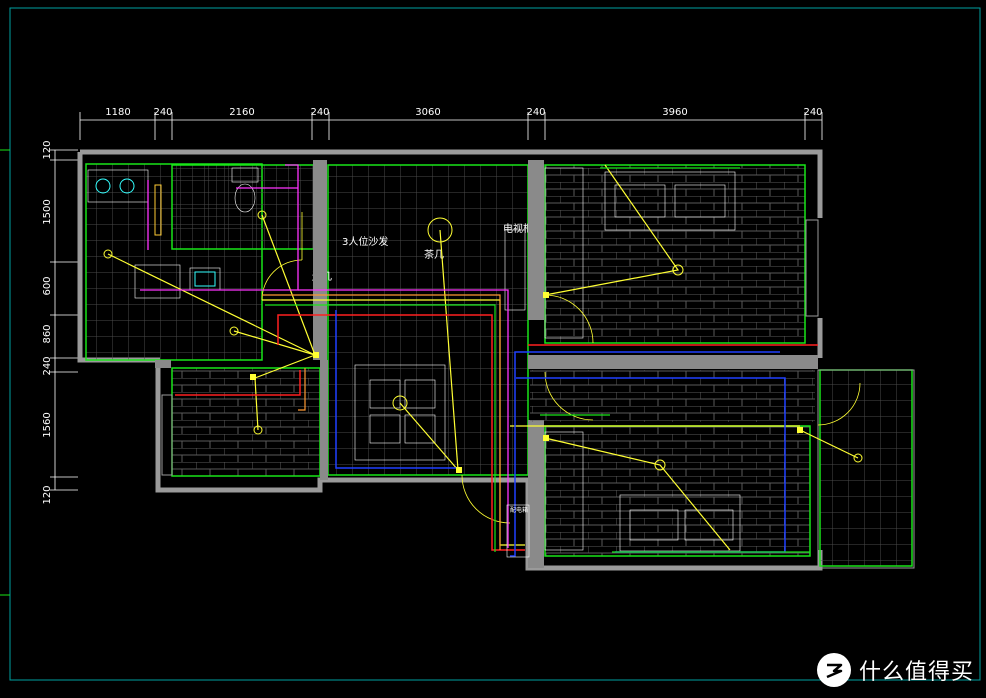 The height and width of the screenshot is (698, 986). Describe the element at coordinates (519, 510) in the screenshot. I see `panel-label: 配电箱` at that location.